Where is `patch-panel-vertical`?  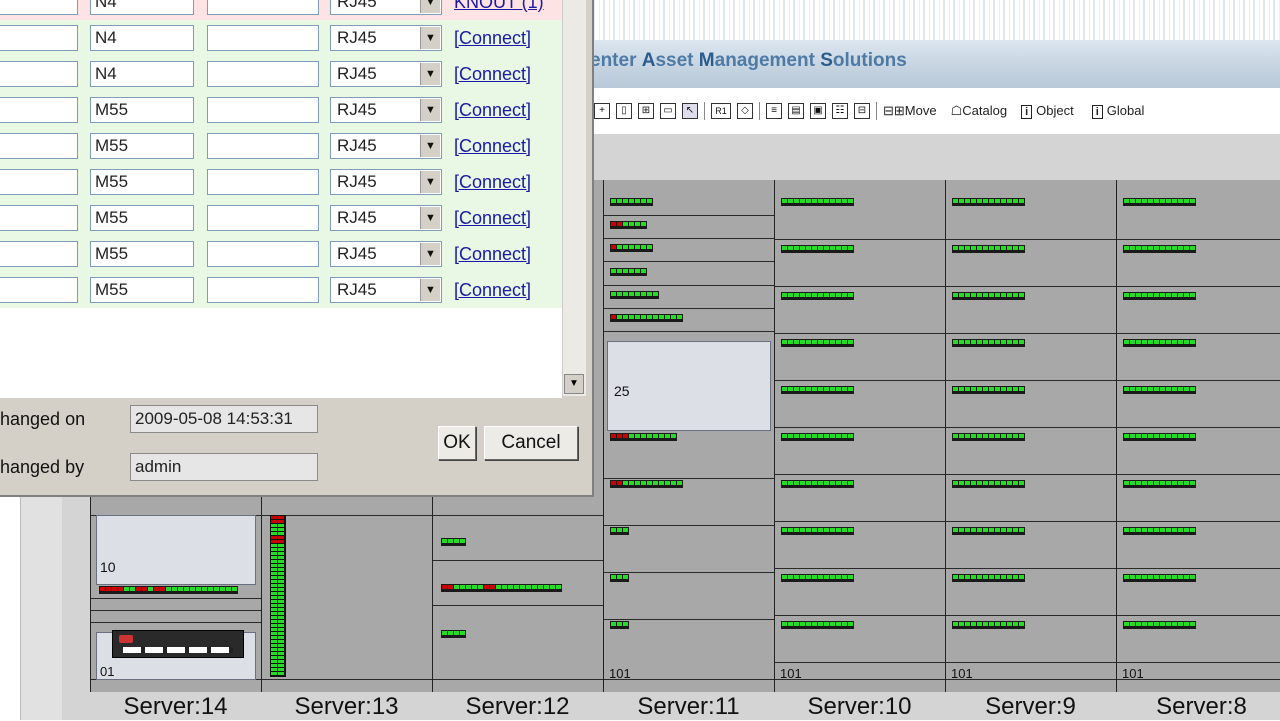
patch-panel-vertical is located at coordinates (278, 596).